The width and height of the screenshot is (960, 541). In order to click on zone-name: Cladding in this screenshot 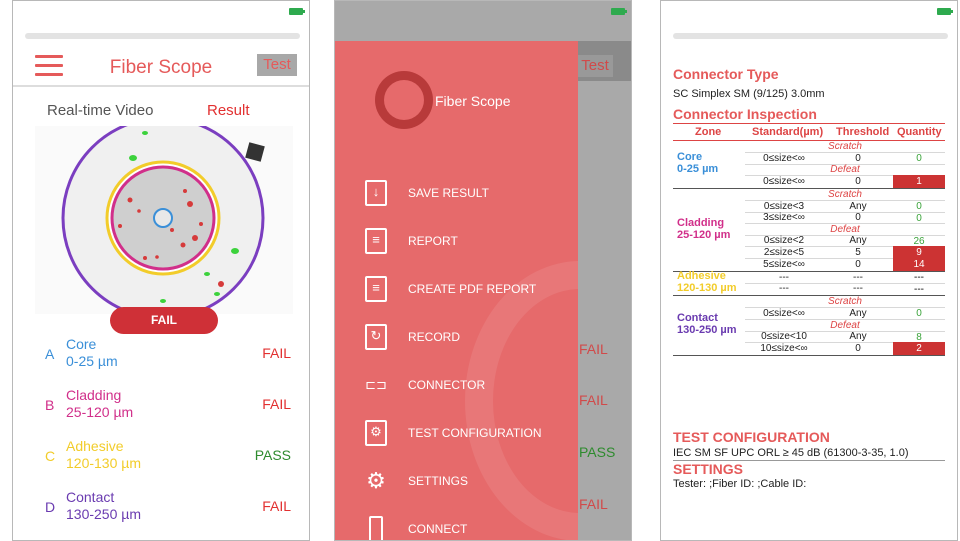, I will do `click(701, 222)`.